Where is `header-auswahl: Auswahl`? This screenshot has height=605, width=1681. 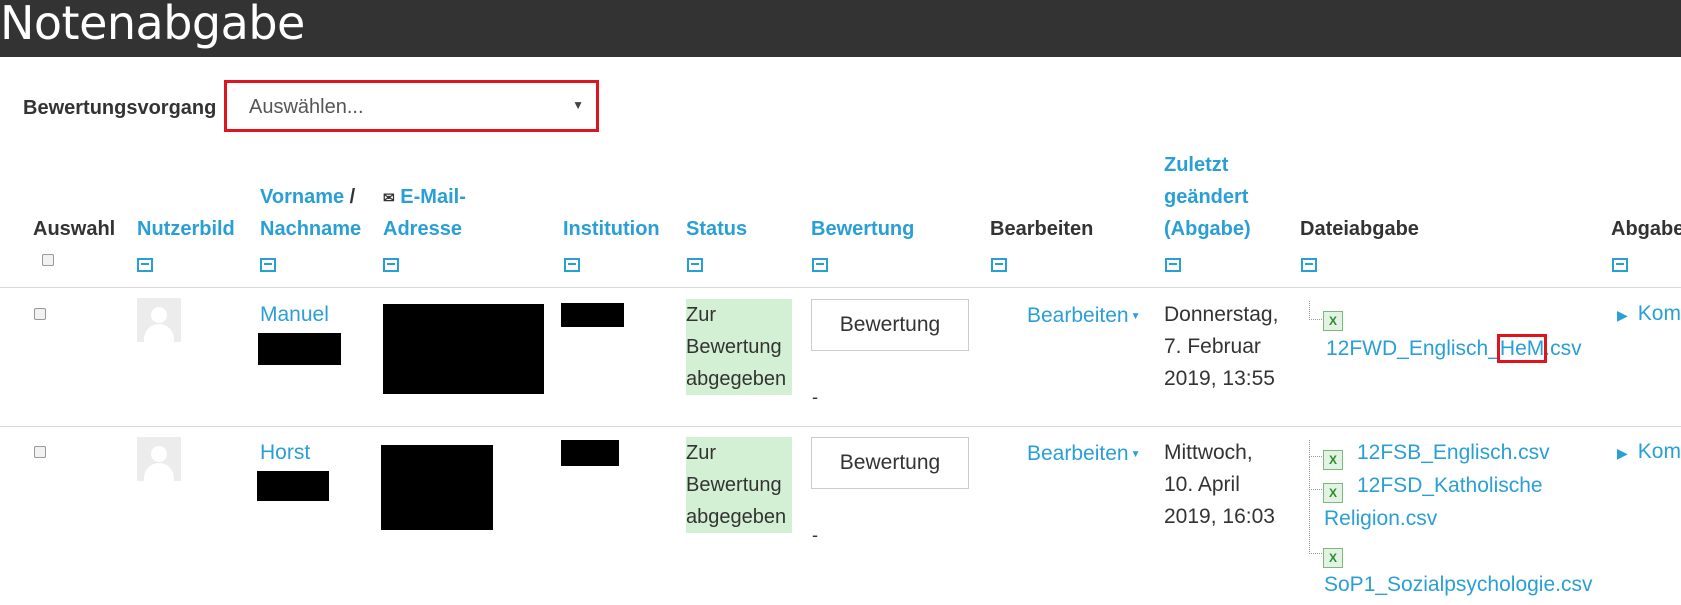 header-auswahl: Auswahl is located at coordinates (74, 229).